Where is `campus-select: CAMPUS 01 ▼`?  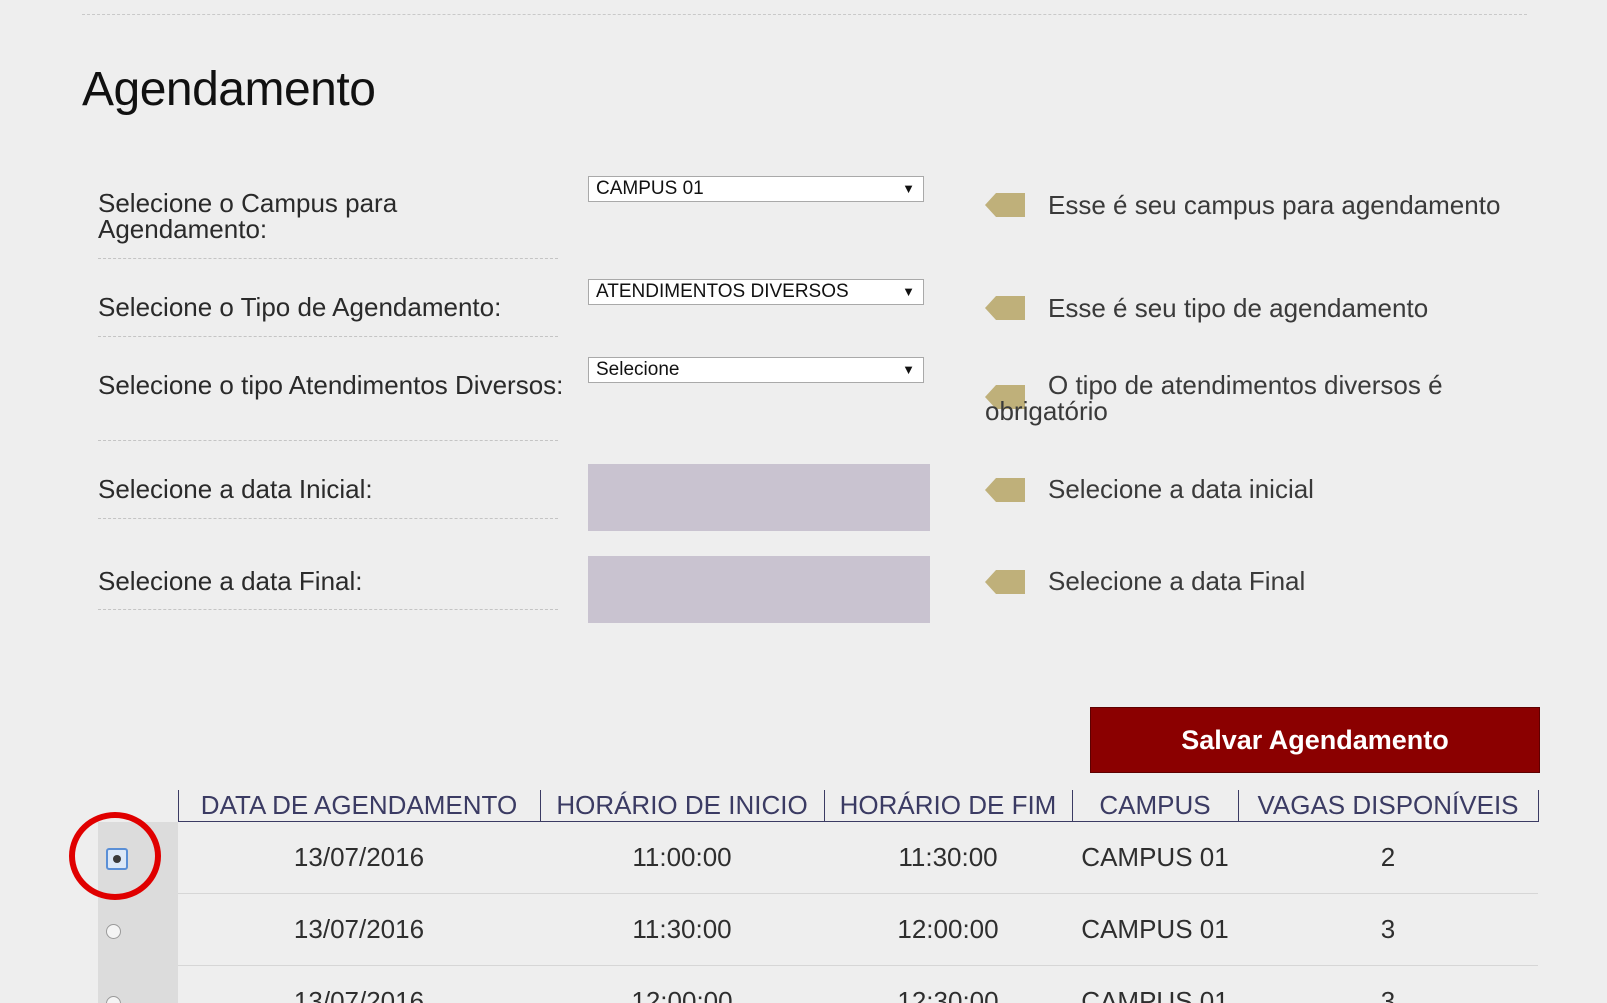 campus-select: CAMPUS 01 ▼ is located at coordinates (756, 189).